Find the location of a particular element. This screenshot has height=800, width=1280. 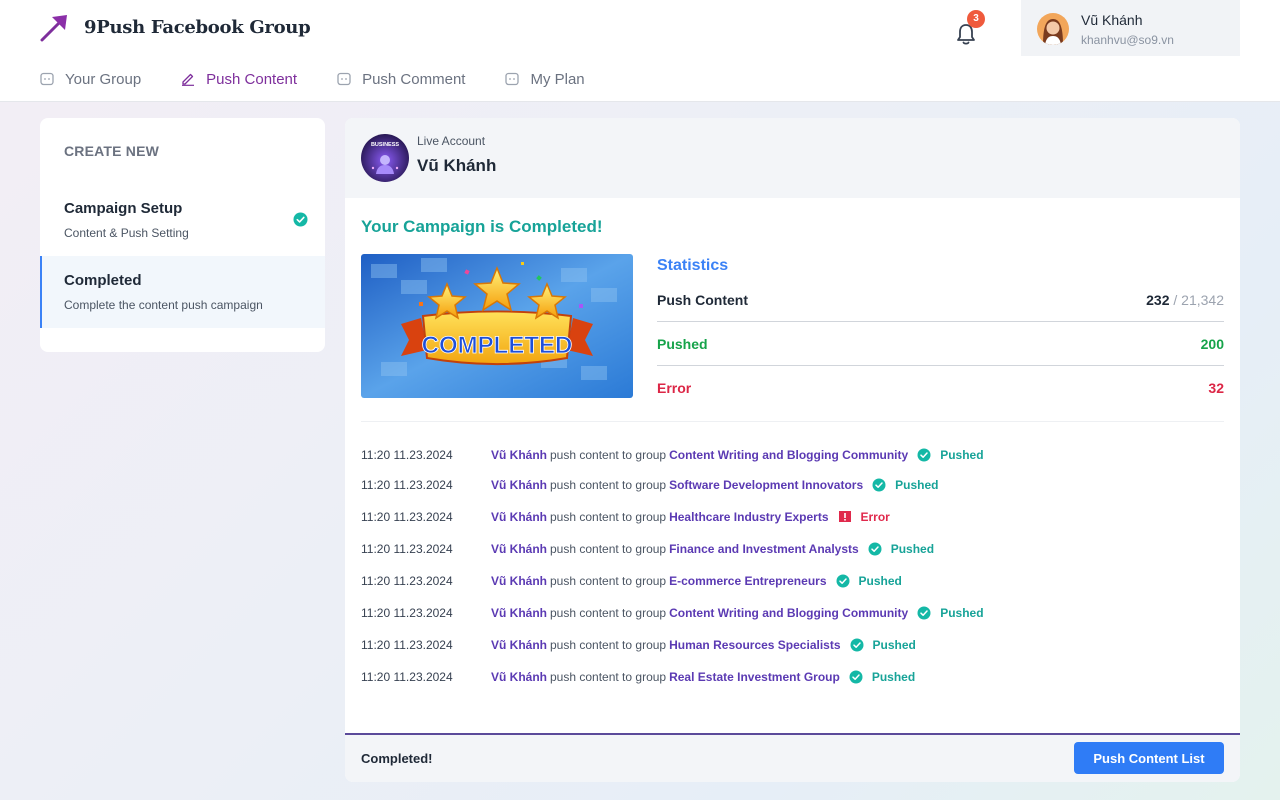

account-avatar: BUSINESS is located at coordinates (385, 158).